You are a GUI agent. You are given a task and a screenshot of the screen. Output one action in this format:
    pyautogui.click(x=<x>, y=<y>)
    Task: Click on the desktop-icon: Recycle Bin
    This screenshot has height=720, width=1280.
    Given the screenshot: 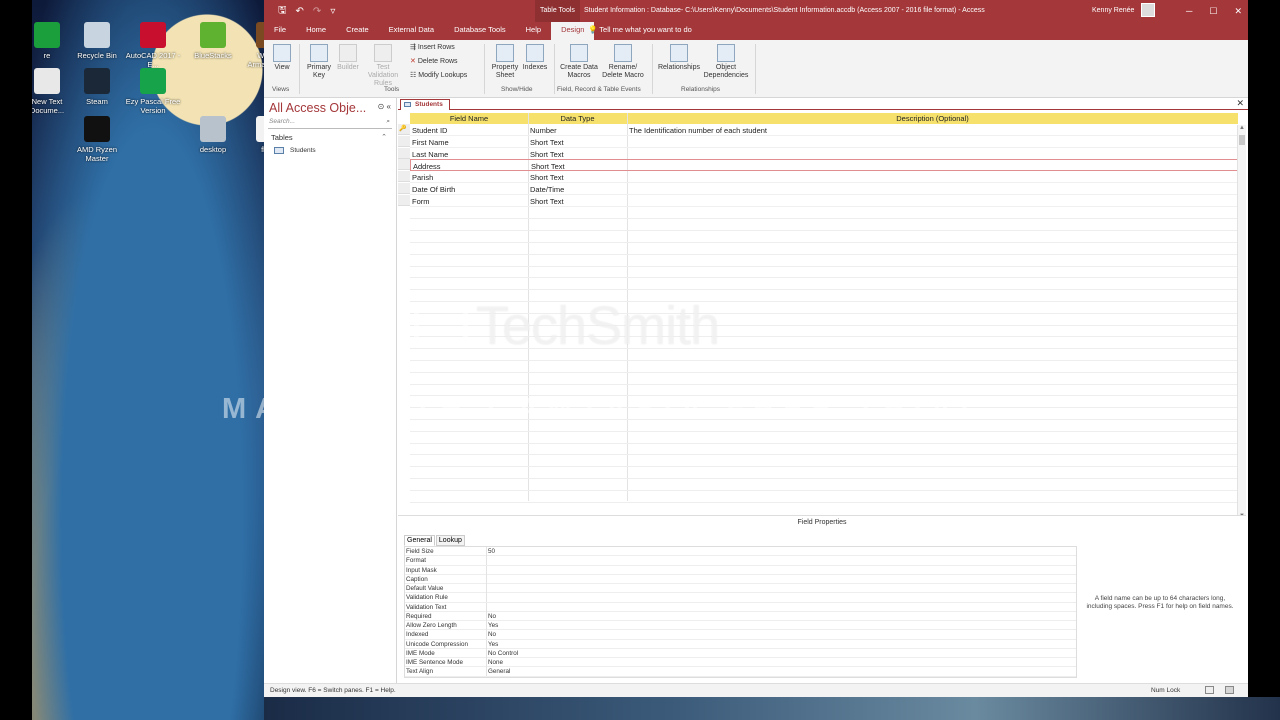 What is the action you would take?
    pyautogui.click(x=97, y=41)
    